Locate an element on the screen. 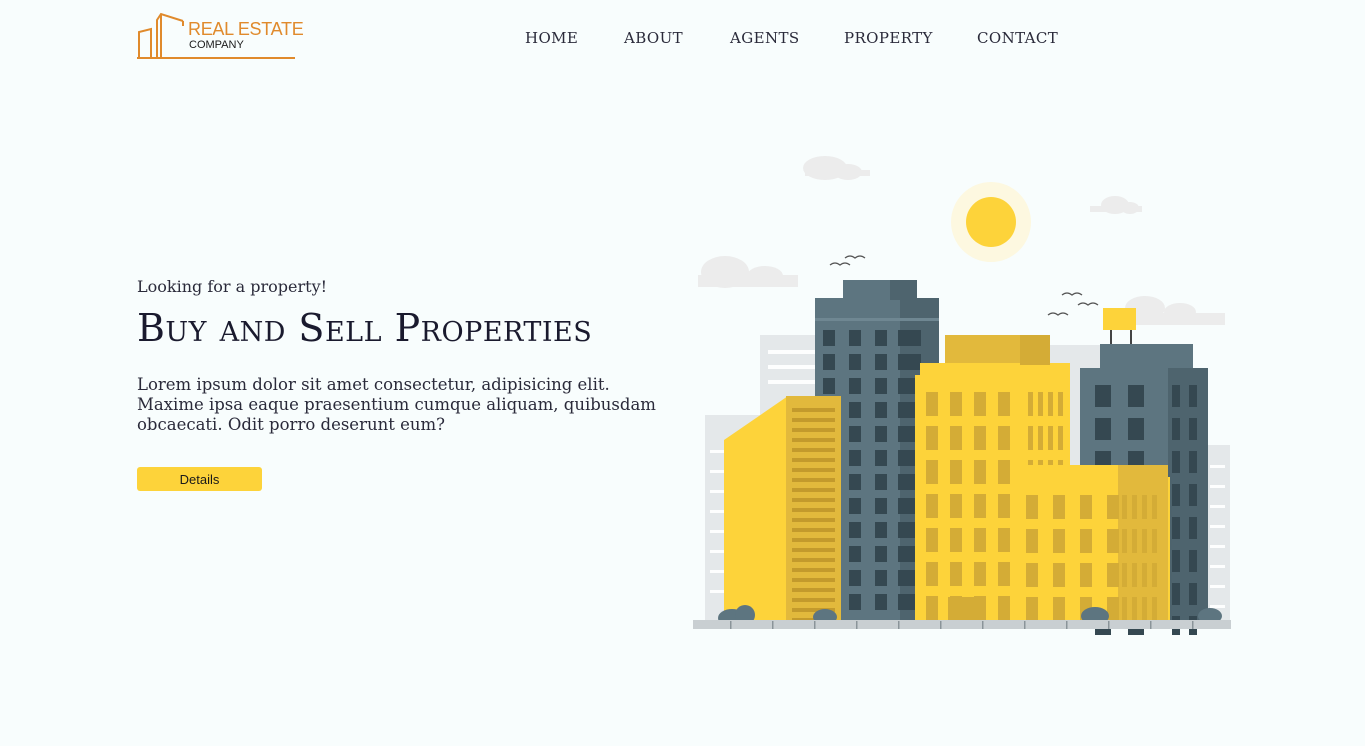  details-button: Details is located at coordinates (199, 479).